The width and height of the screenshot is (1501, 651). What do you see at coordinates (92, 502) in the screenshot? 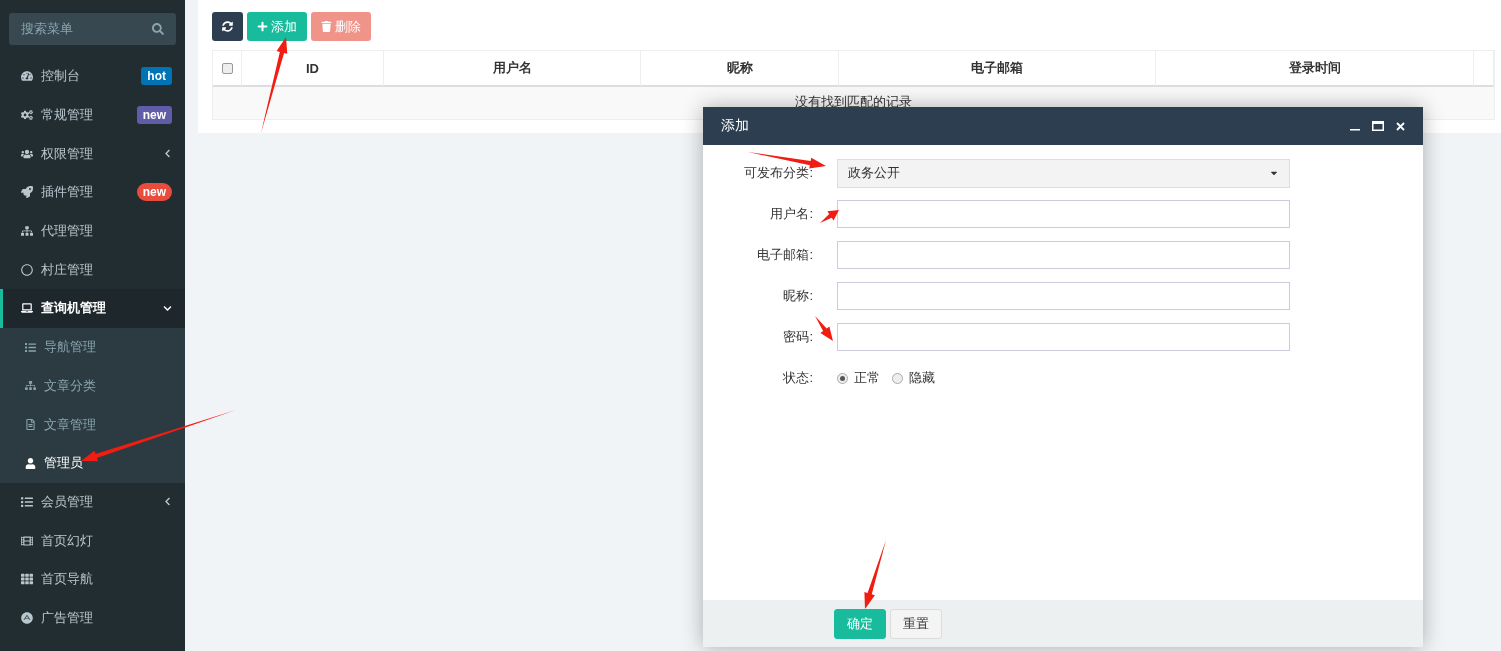
I see `sidebar-item: 会员管理` at bounding box center [92, 502].